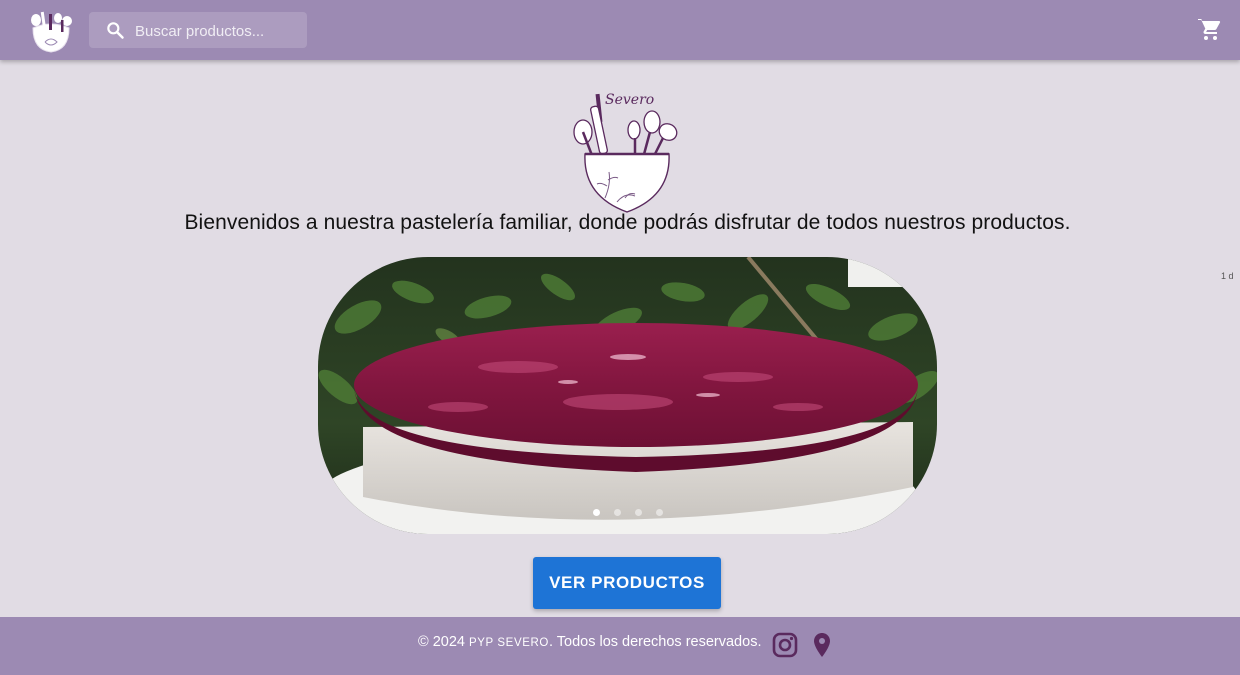  What do you see at coordinates (627, 512) in the screenshot?
I see `carousel-indicators` at bounding box center [627, 512].